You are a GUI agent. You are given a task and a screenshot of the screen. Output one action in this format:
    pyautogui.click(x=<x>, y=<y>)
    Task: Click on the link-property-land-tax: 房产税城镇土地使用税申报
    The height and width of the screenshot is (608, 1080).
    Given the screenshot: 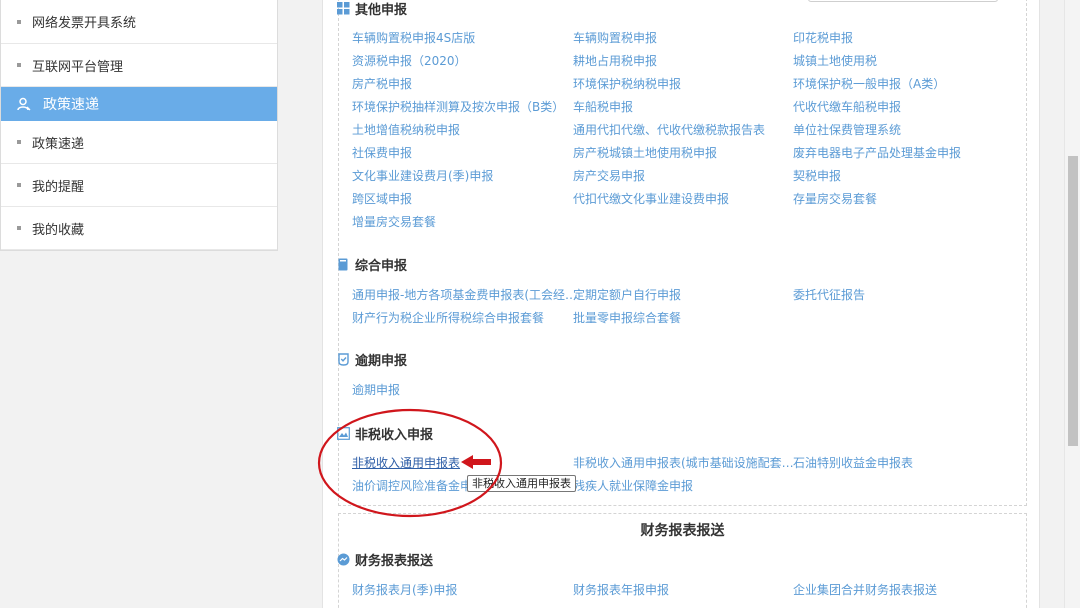 What is the action you would take?
    pyautogui.click(x=645, y=152)
    